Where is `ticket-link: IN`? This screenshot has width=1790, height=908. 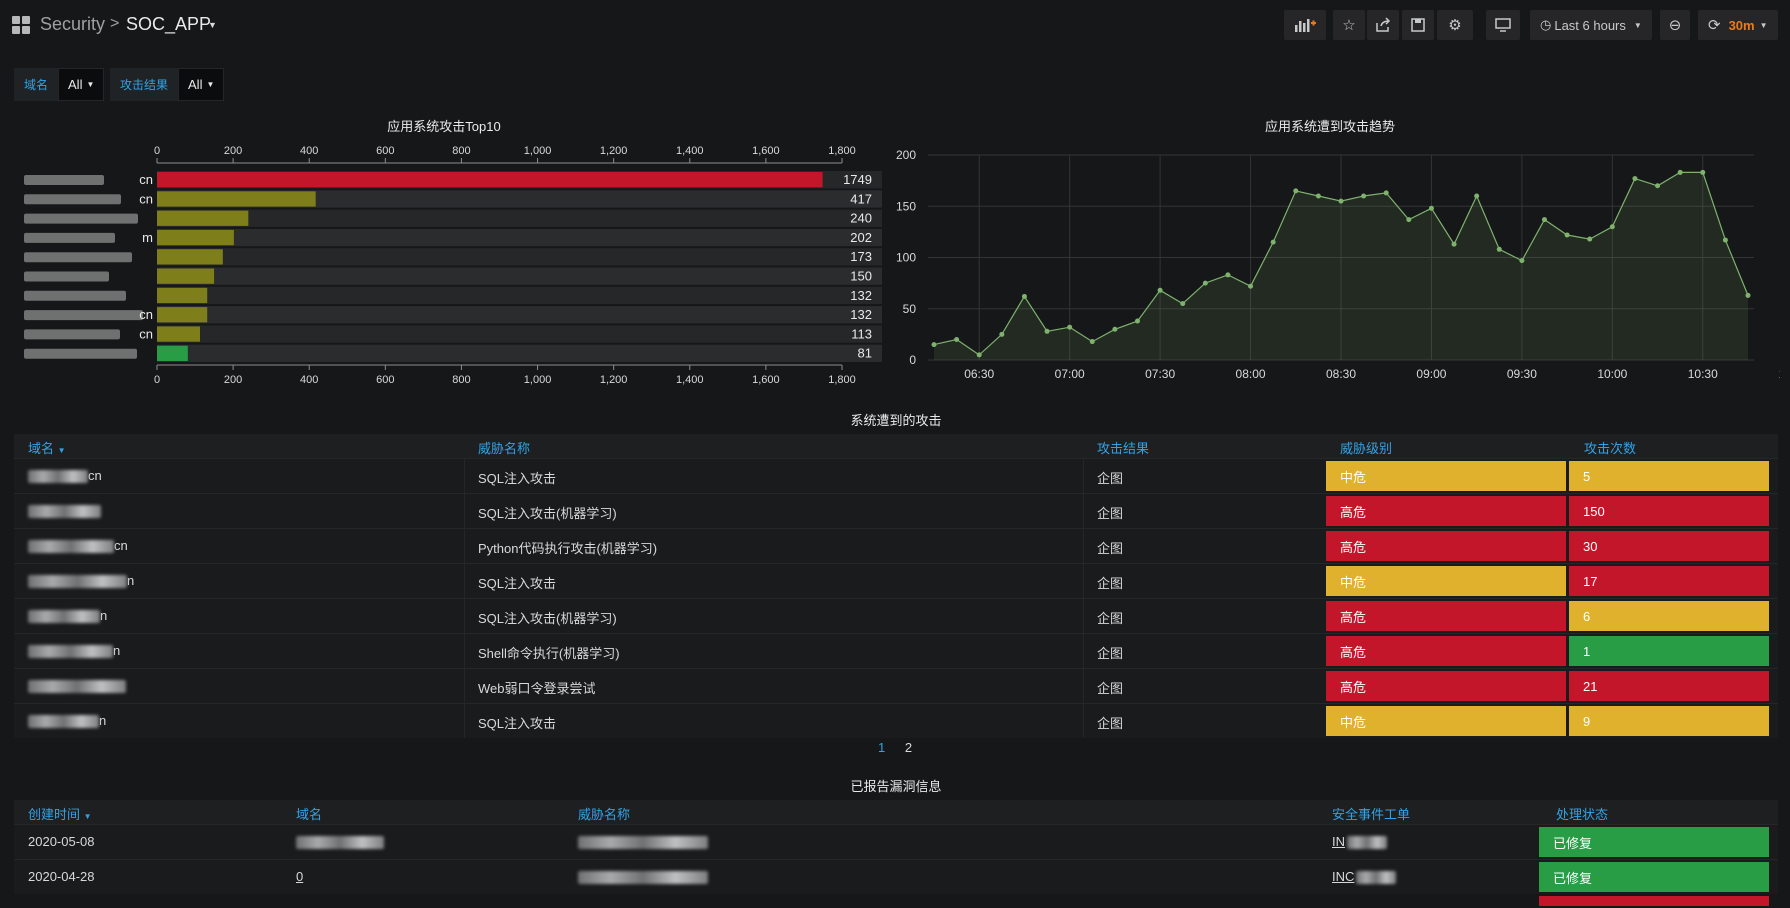 ticket-link: IN is located at coordinates (1359, 842).